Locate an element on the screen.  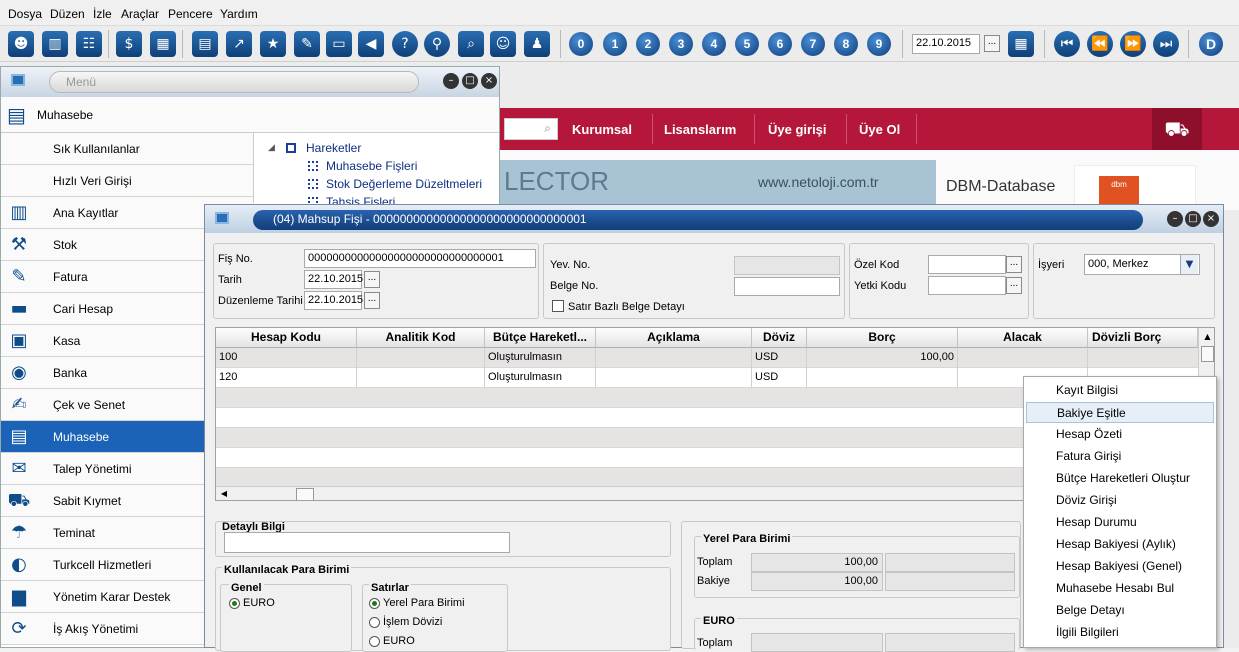
users-icon: ☻ is located at coordinates (21, 44).